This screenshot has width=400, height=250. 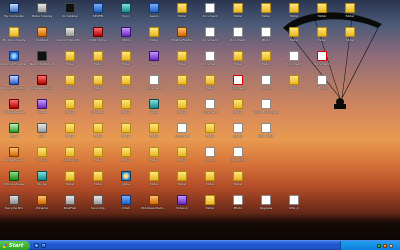 I want to click on desktop-icon: Custom ShellTools, so click(x=70, y=38).